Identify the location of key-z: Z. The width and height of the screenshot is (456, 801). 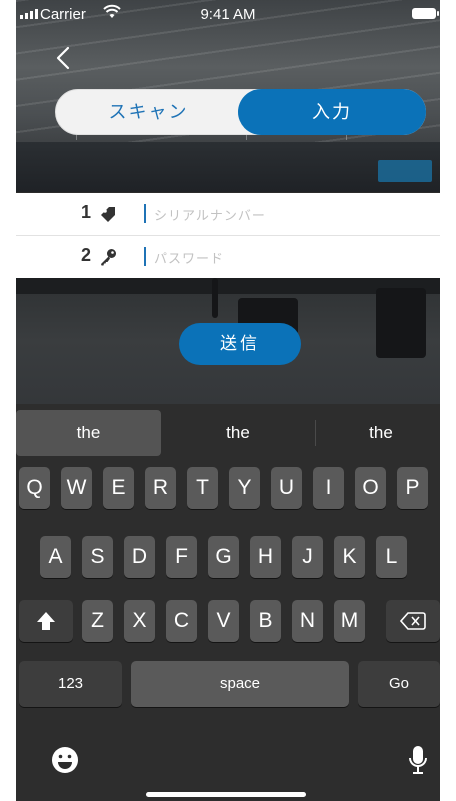
(97, 621).